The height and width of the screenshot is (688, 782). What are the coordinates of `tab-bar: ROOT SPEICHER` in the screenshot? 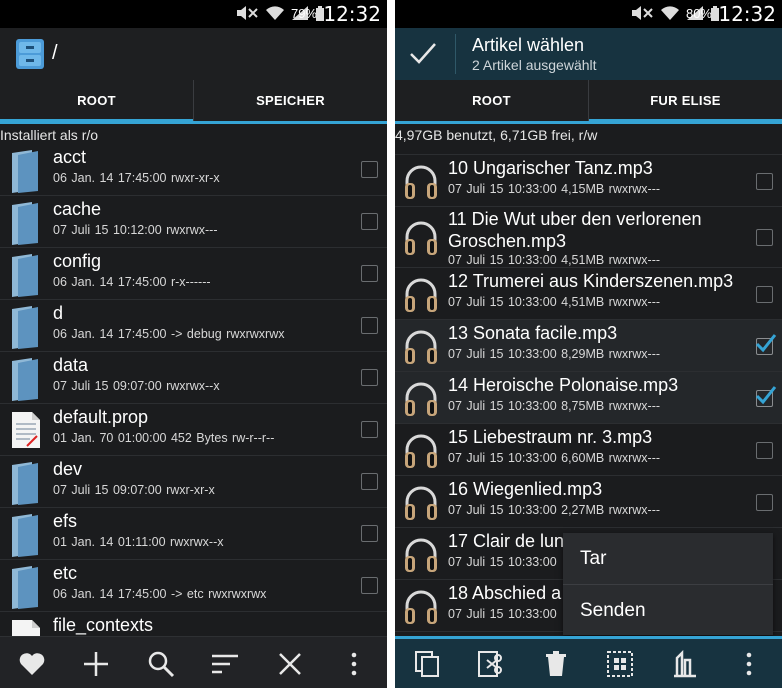 It's located at (193, 102).